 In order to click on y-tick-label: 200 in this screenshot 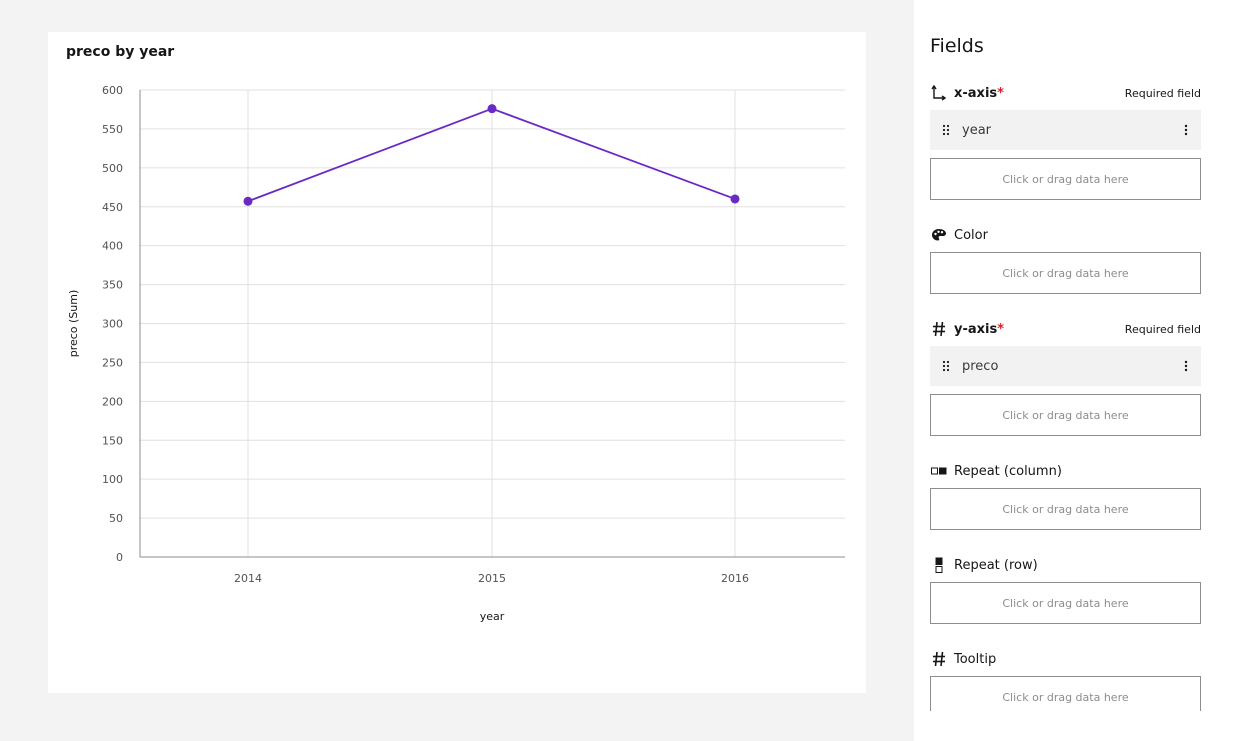, I will do `click(112, 401)`.